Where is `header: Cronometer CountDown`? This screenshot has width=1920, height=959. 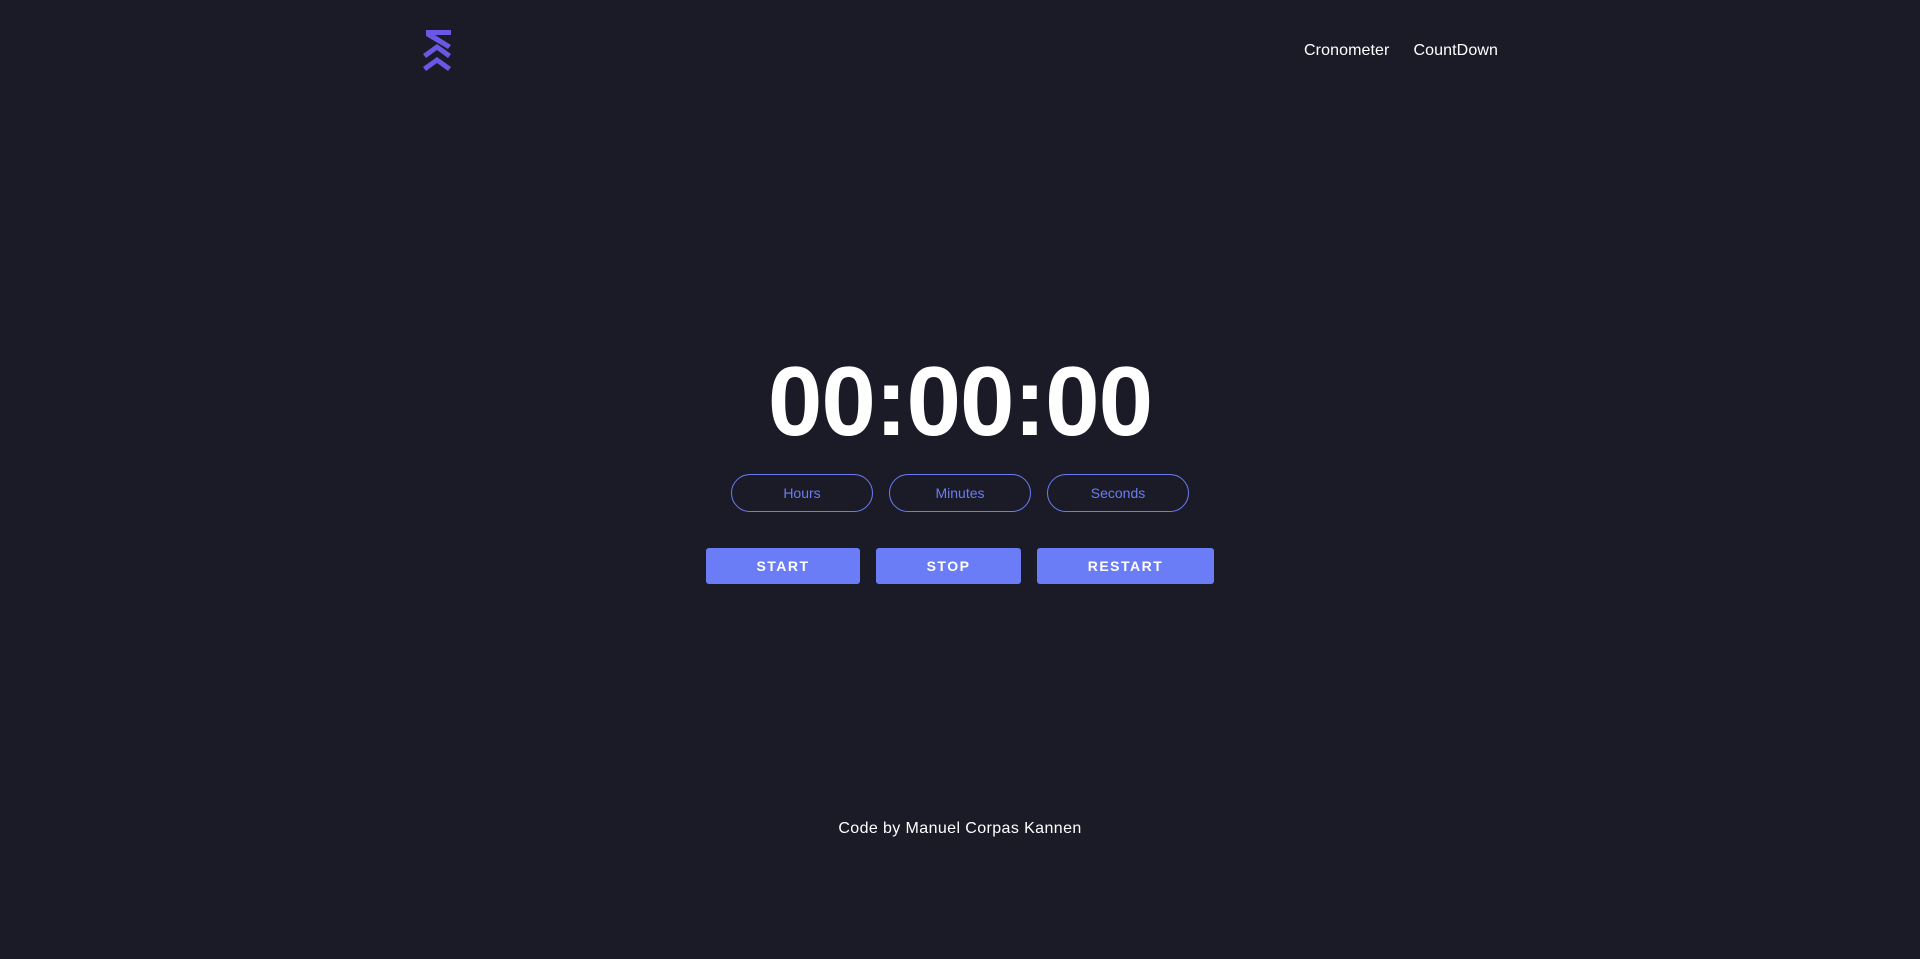
header: Cronometer CountDown is located at coordinates (960, 52).